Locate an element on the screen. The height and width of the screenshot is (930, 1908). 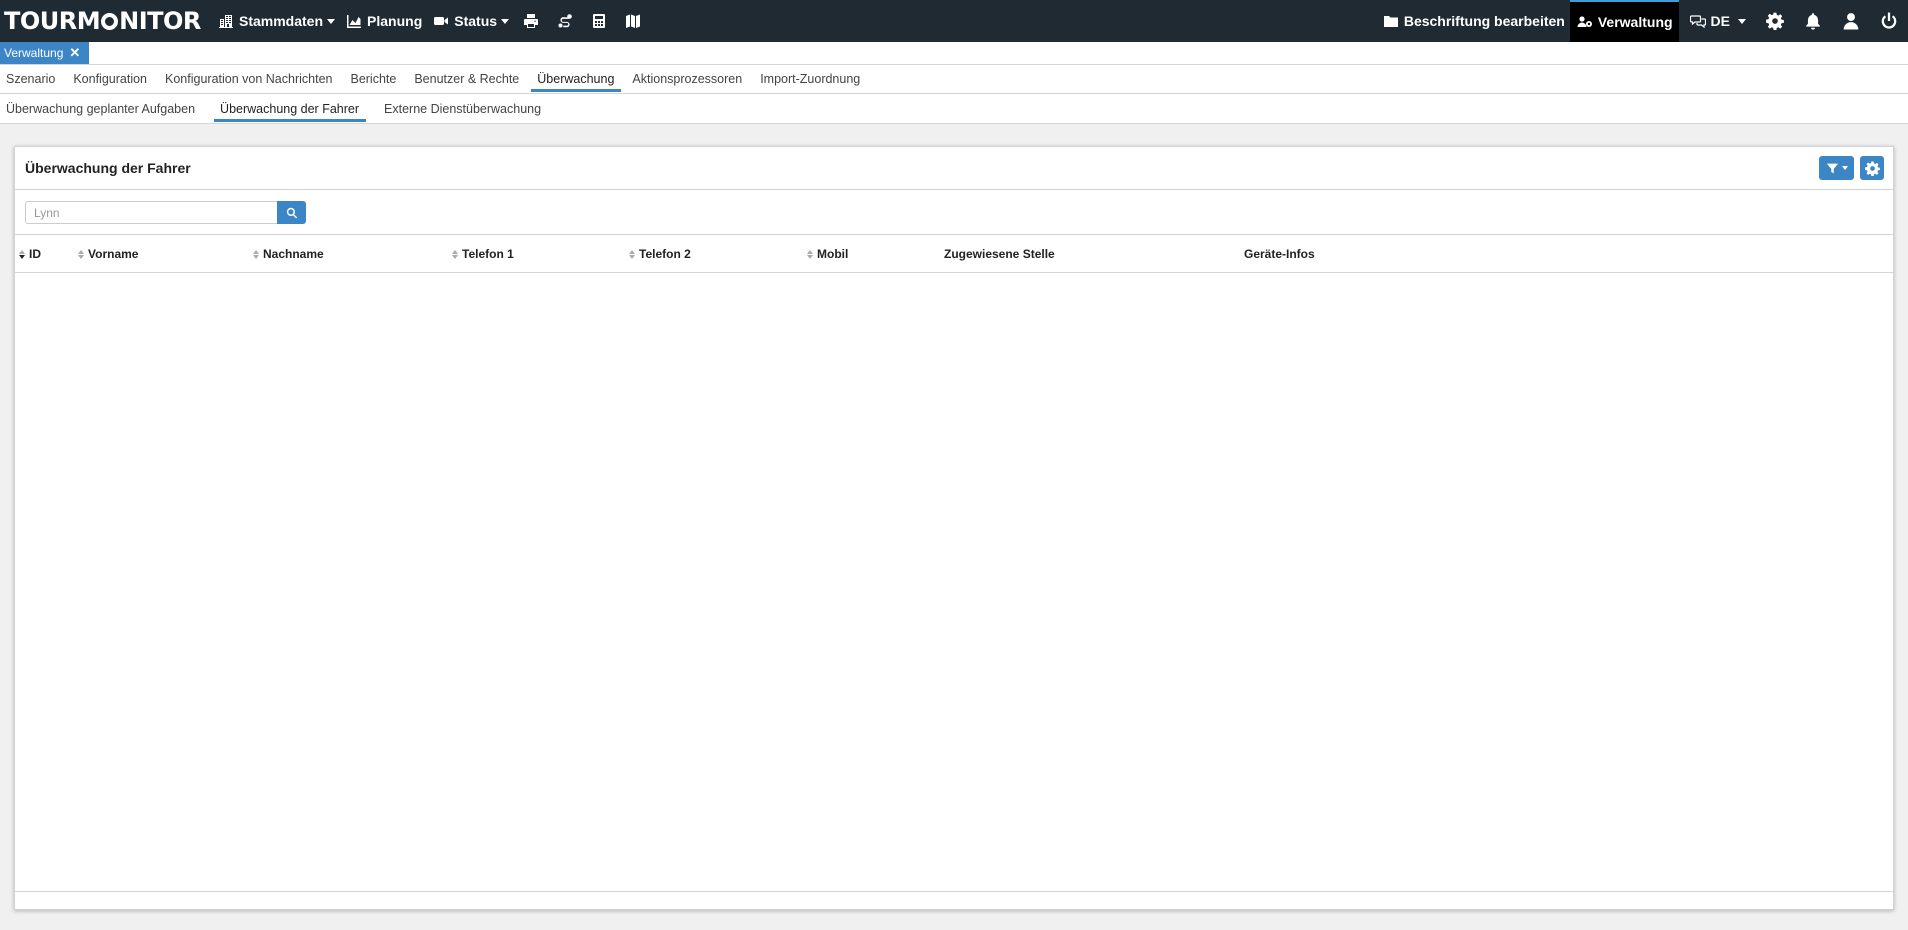
notifications-button is located at coordinates (1813, 21).